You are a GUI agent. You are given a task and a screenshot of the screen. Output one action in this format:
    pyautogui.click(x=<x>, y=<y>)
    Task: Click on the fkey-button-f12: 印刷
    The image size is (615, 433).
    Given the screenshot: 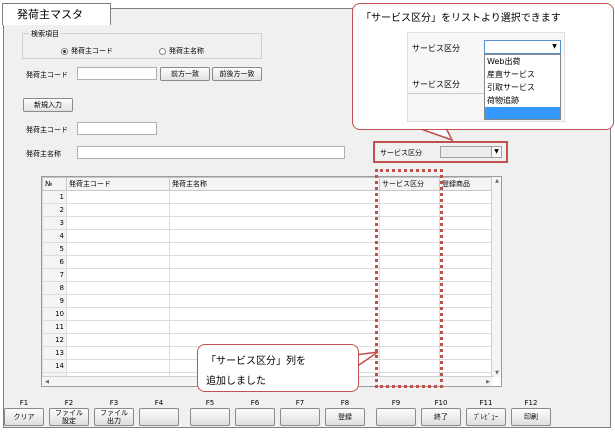 What is the action you would take?
    pyautogui.click(x=531, y=417)
    